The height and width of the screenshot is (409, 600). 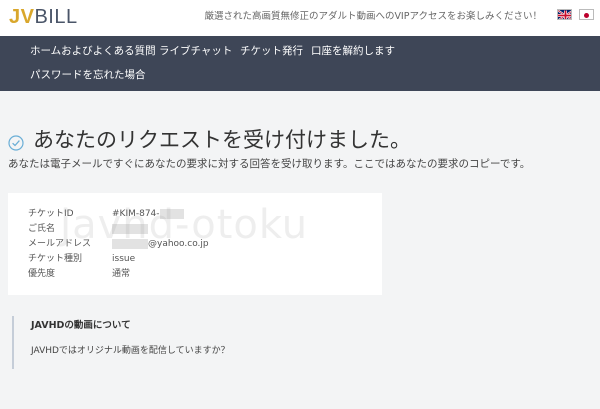 I want to click on email-value: @yahoo.co.jp, so click(x=160, y=244).